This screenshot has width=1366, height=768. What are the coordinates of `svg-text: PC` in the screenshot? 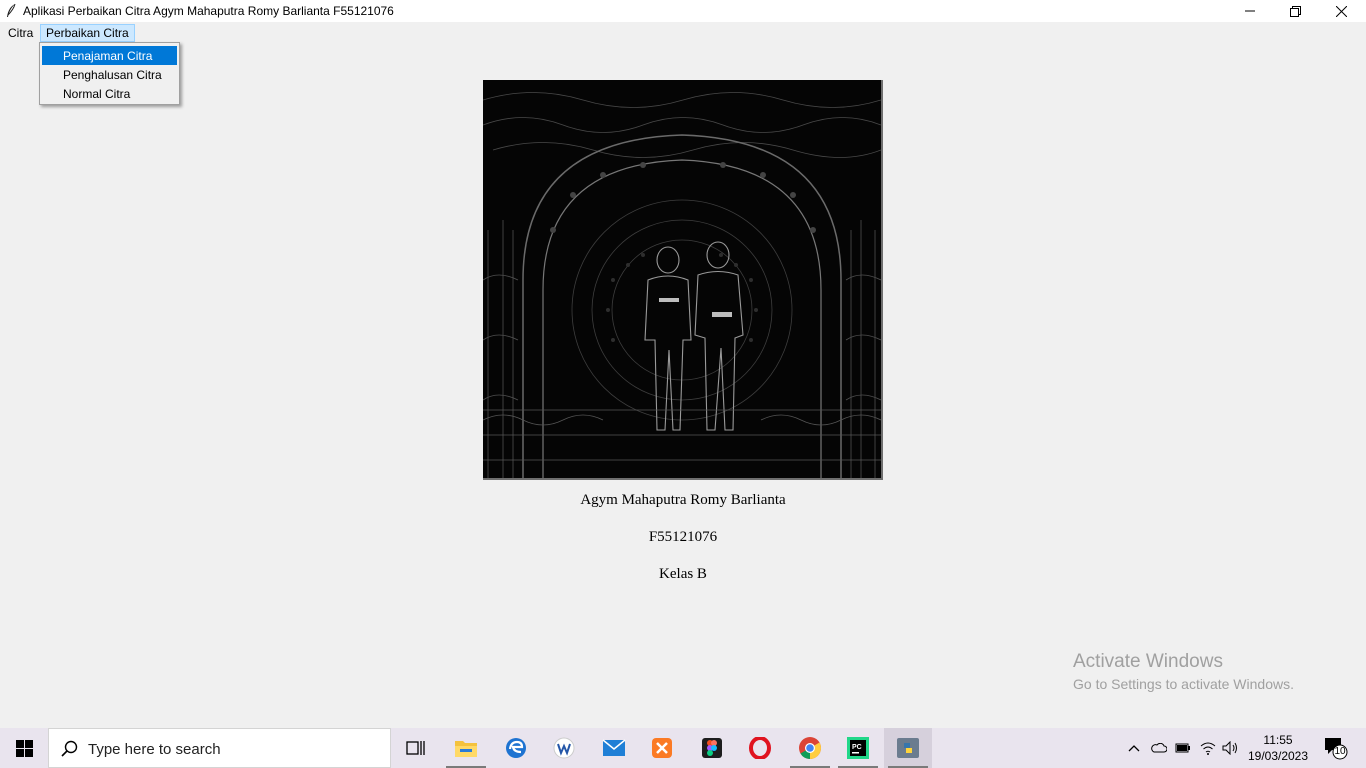 It's located at (857, 747).